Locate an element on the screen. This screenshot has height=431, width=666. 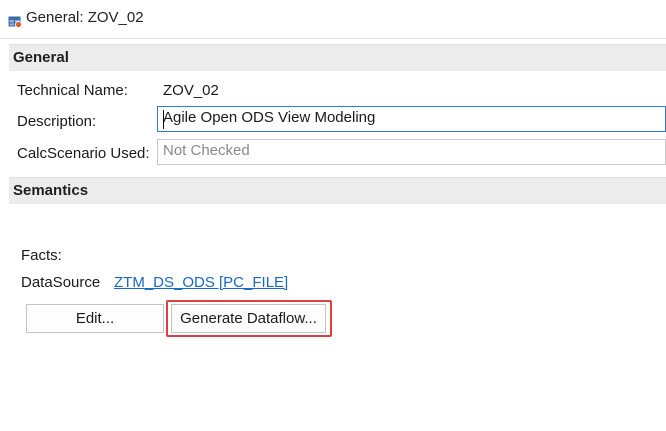
datasource-label: DataSource is located at coordinates (61, 282).